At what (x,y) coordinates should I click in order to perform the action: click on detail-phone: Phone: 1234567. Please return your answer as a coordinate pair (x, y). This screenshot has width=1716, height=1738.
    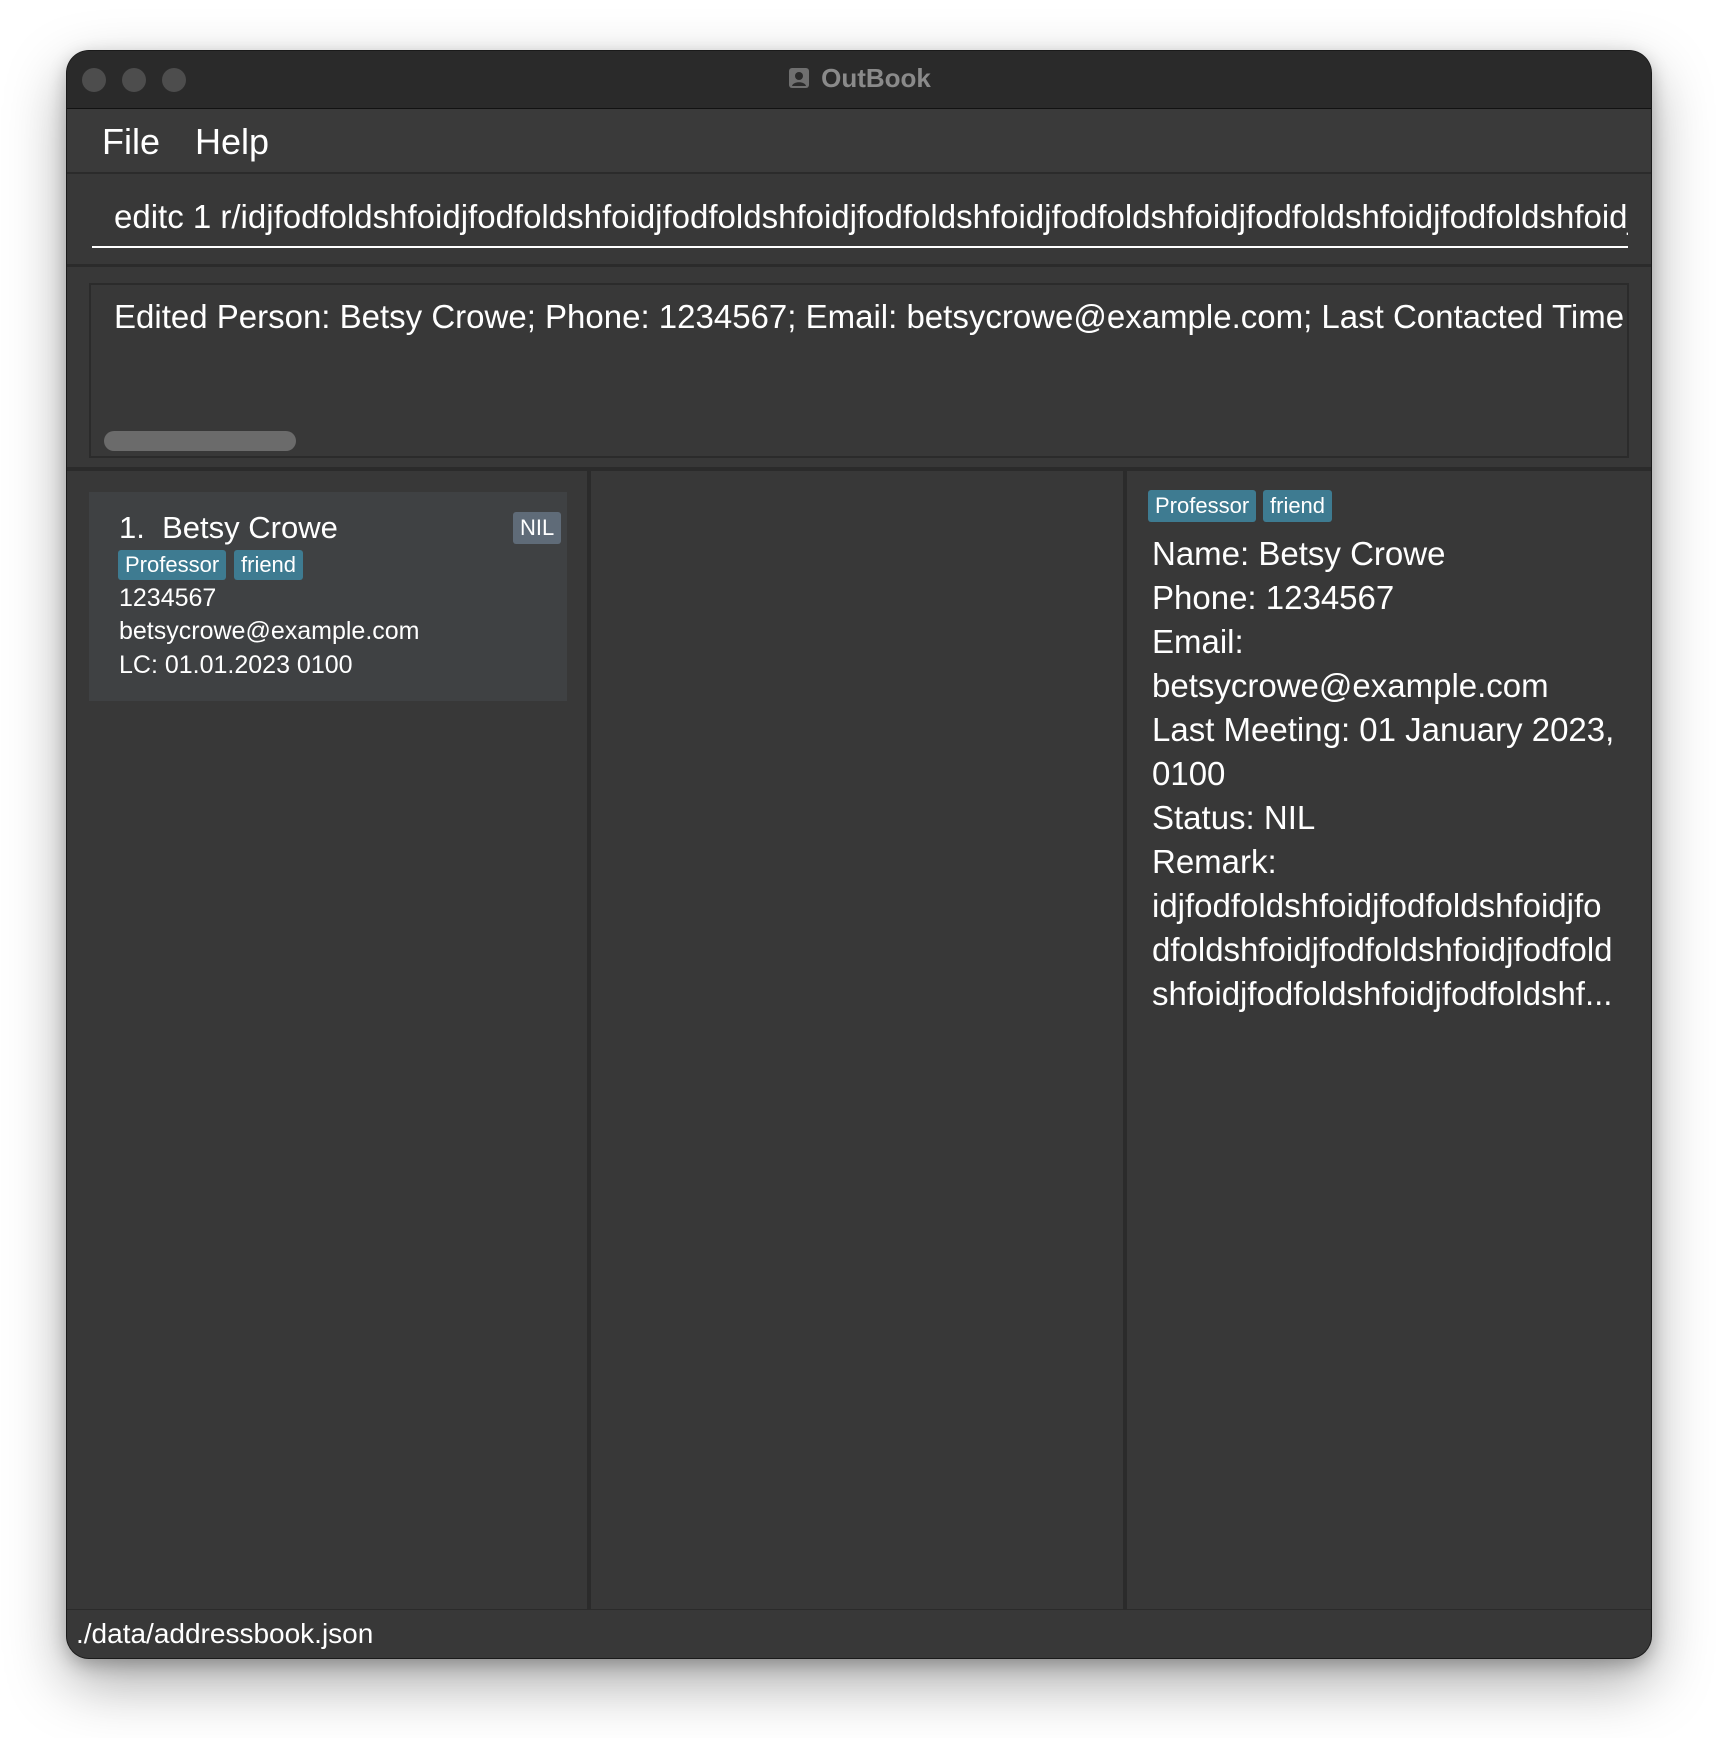
    Looking at the image, I should click on (1273, 597).